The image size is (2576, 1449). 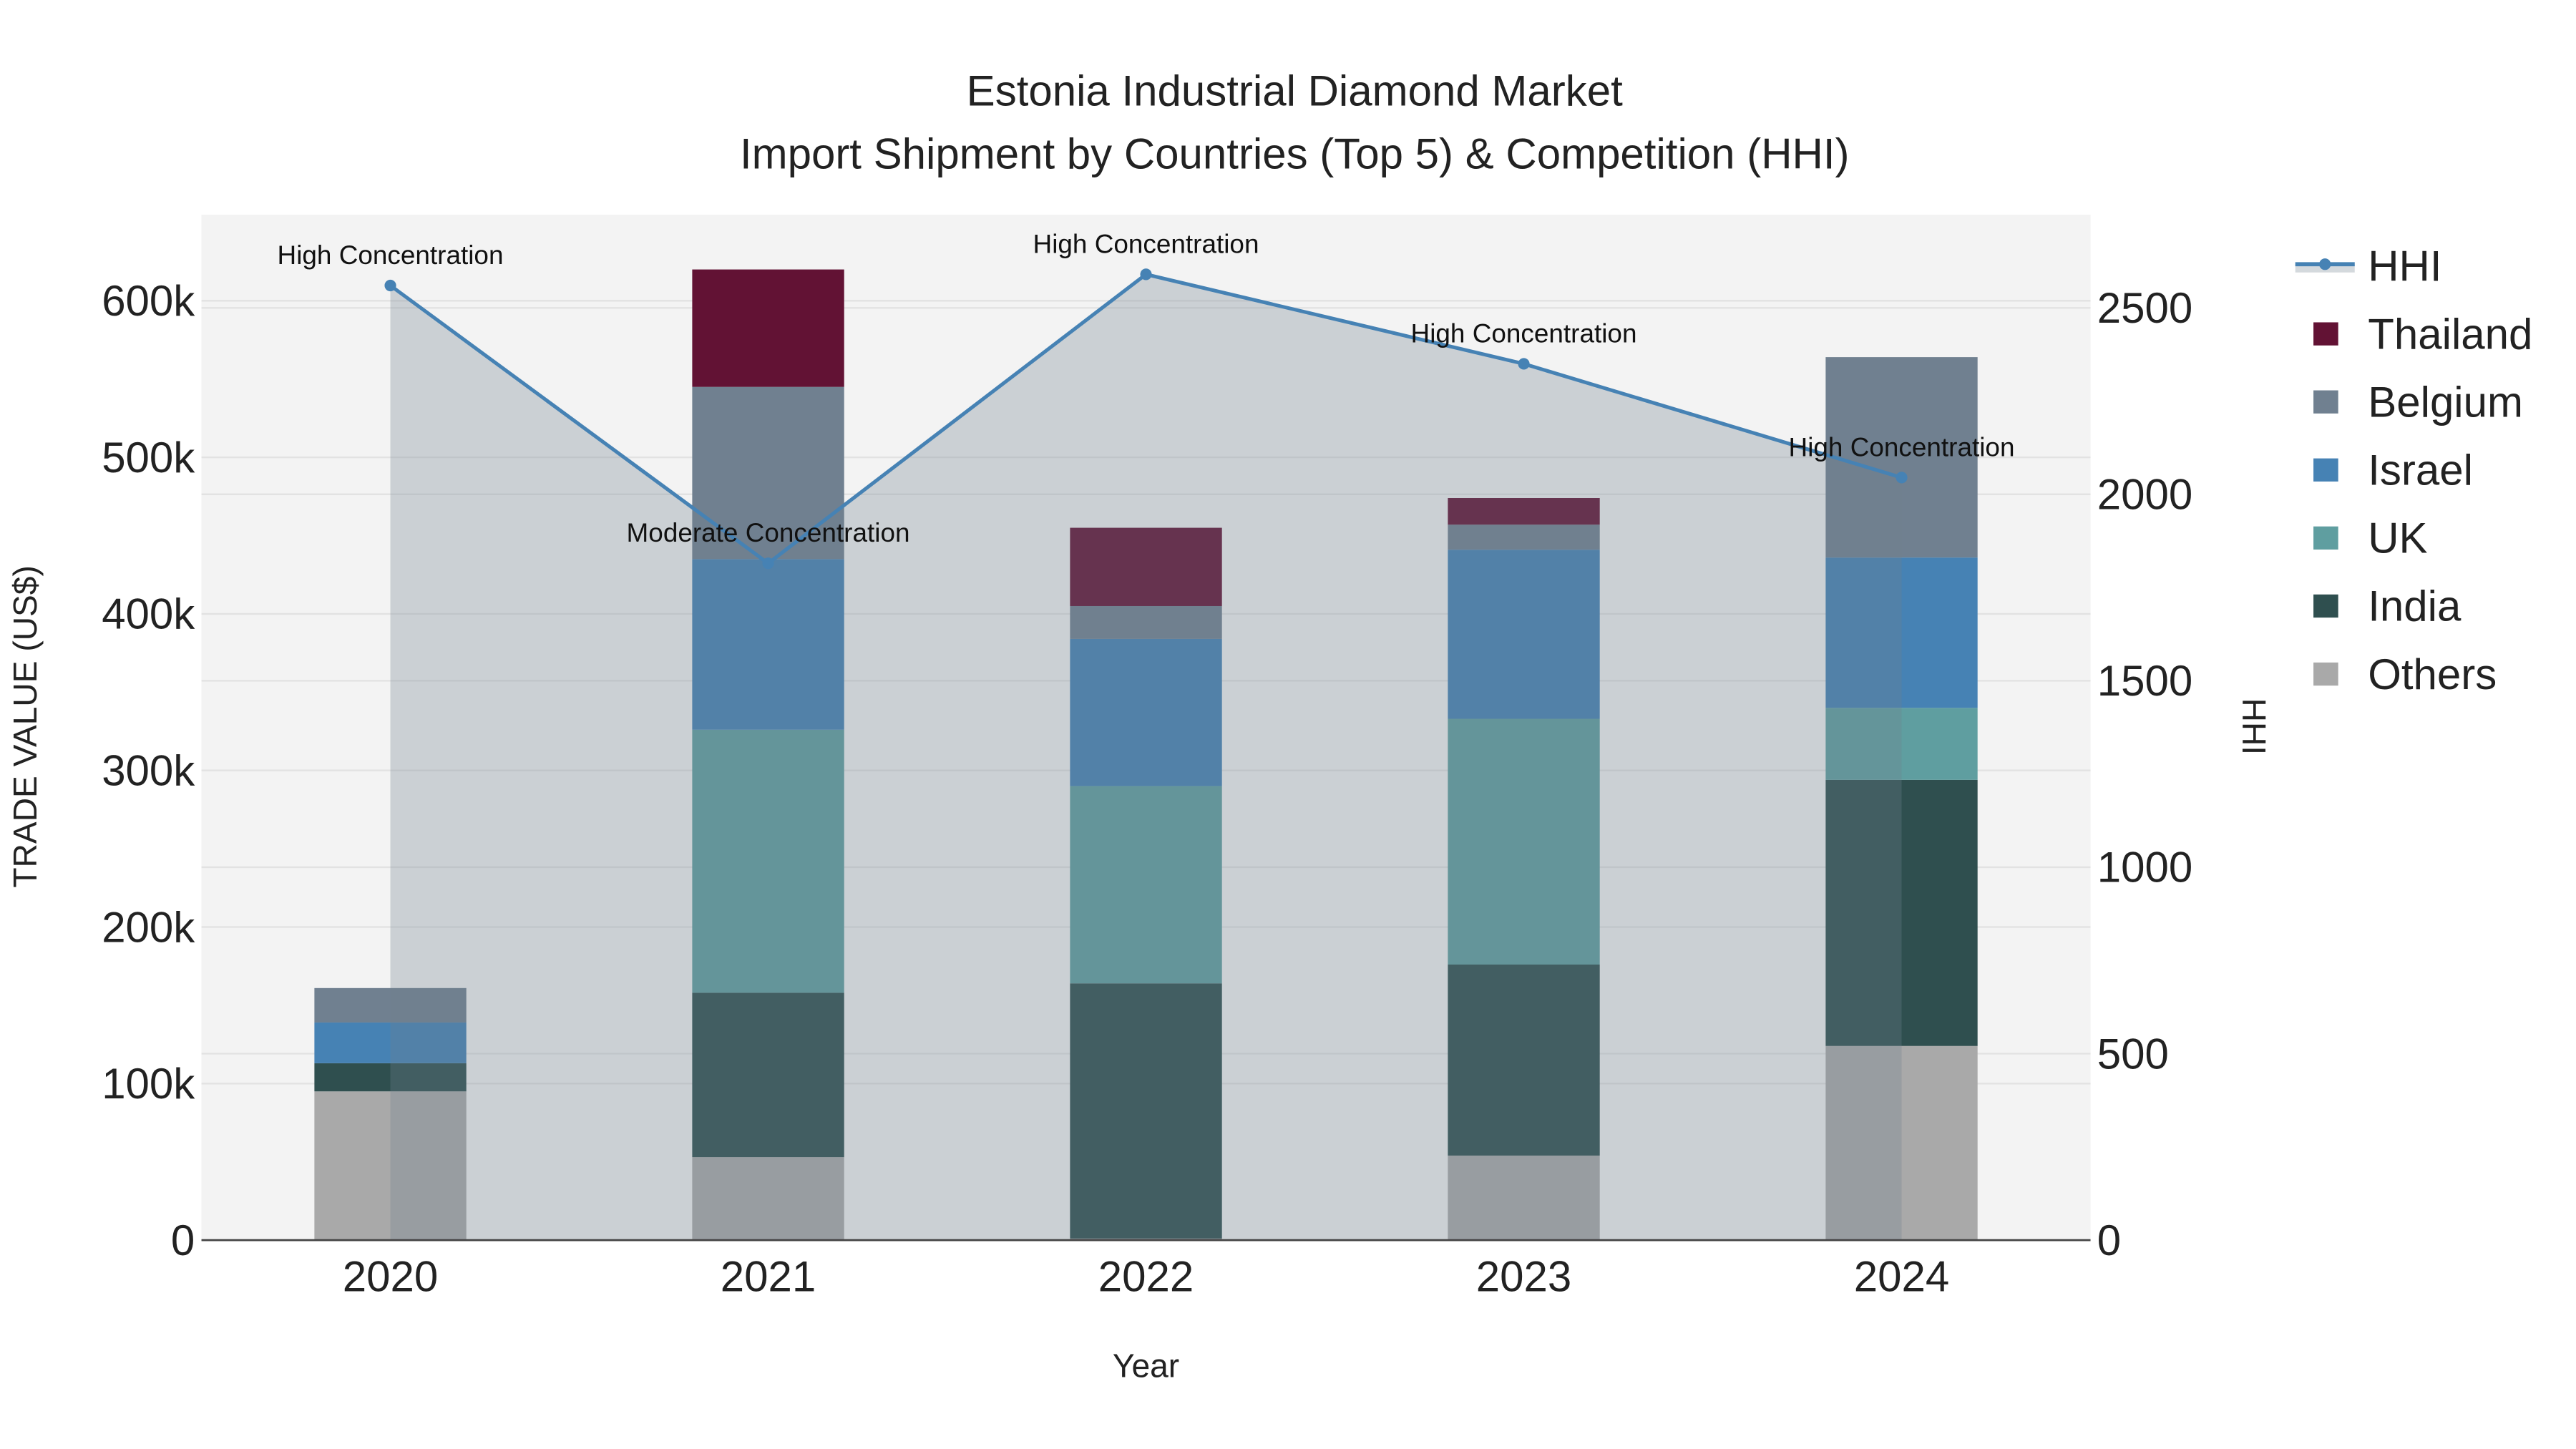 What do you see at coordinates (2325, 606) in the screenshot?
I see `legend-swatch-india` at bounding box center [2325, 606].